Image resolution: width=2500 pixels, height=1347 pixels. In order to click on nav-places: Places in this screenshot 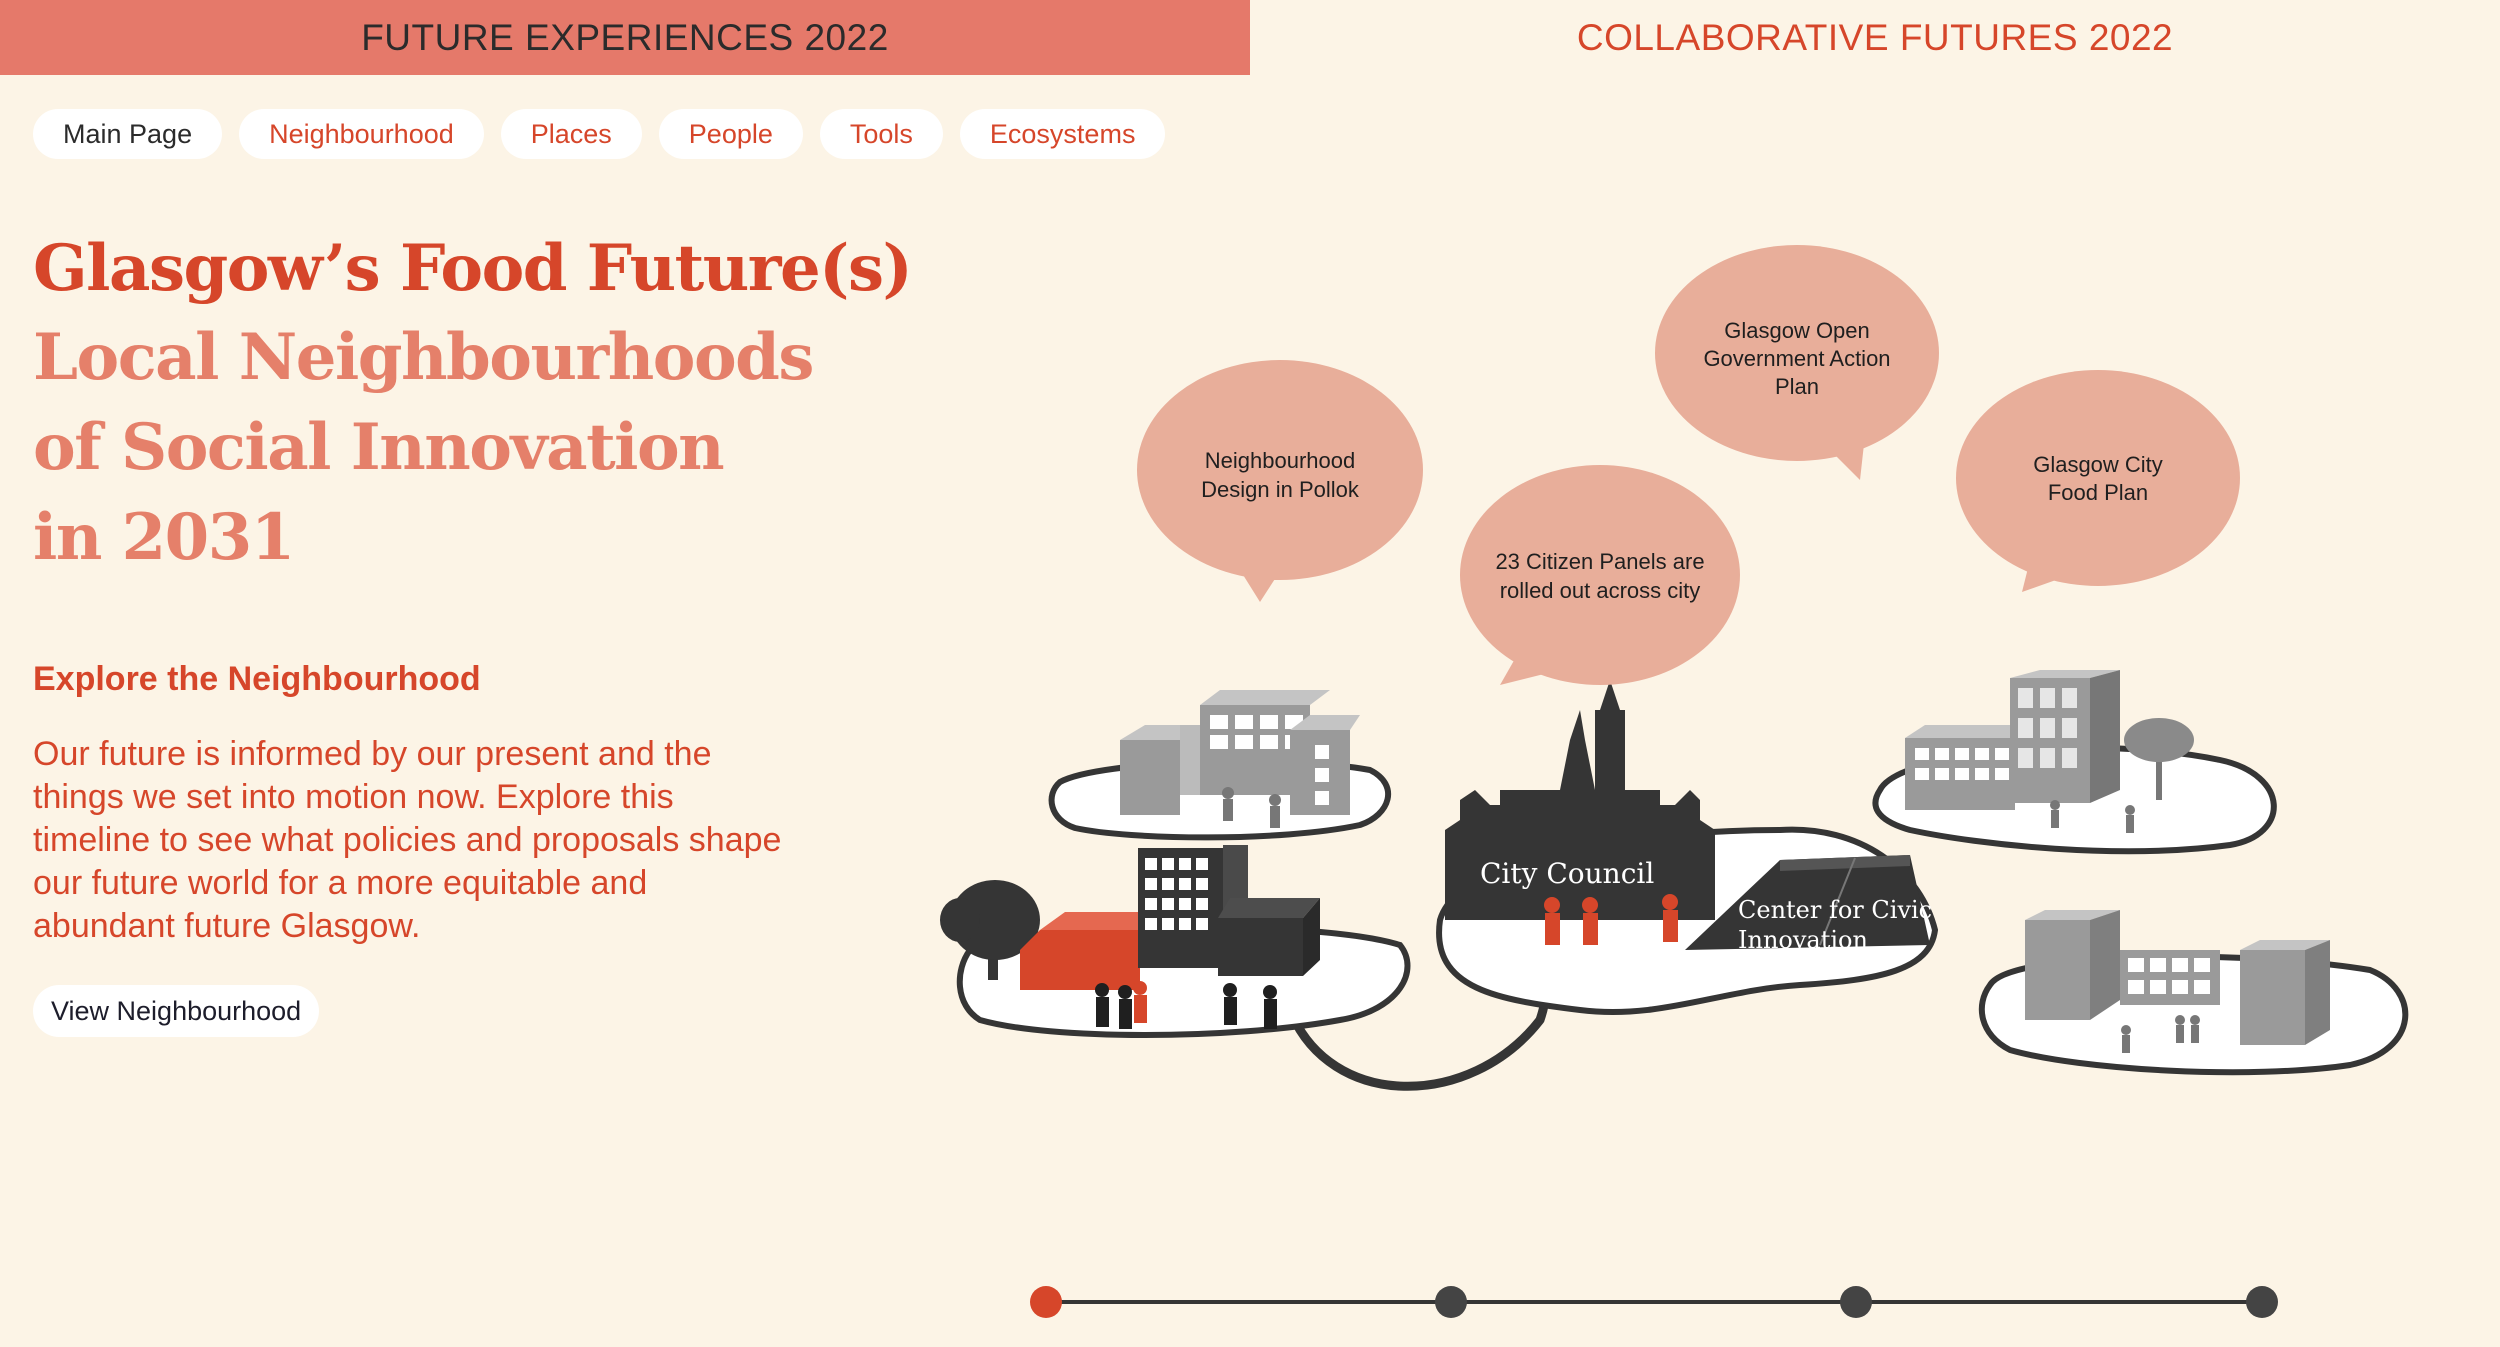, I will do `click(571, 134)`.